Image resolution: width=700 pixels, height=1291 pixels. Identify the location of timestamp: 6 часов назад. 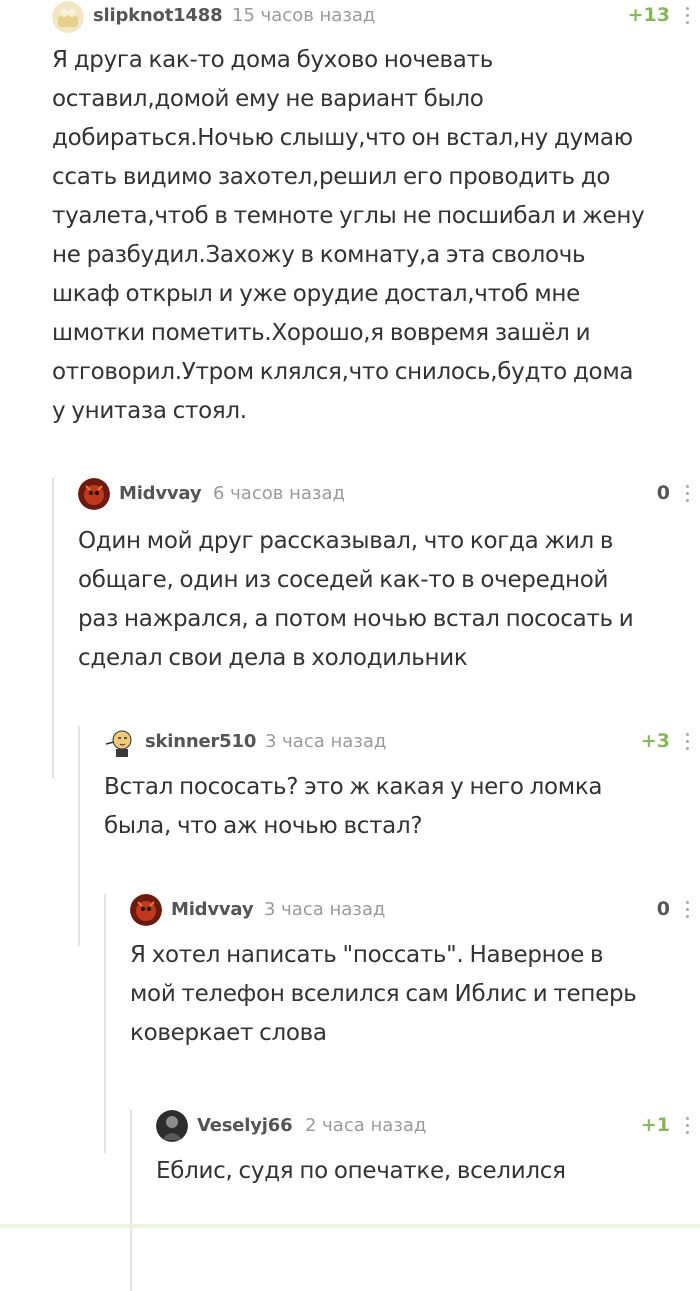
(279, 493).